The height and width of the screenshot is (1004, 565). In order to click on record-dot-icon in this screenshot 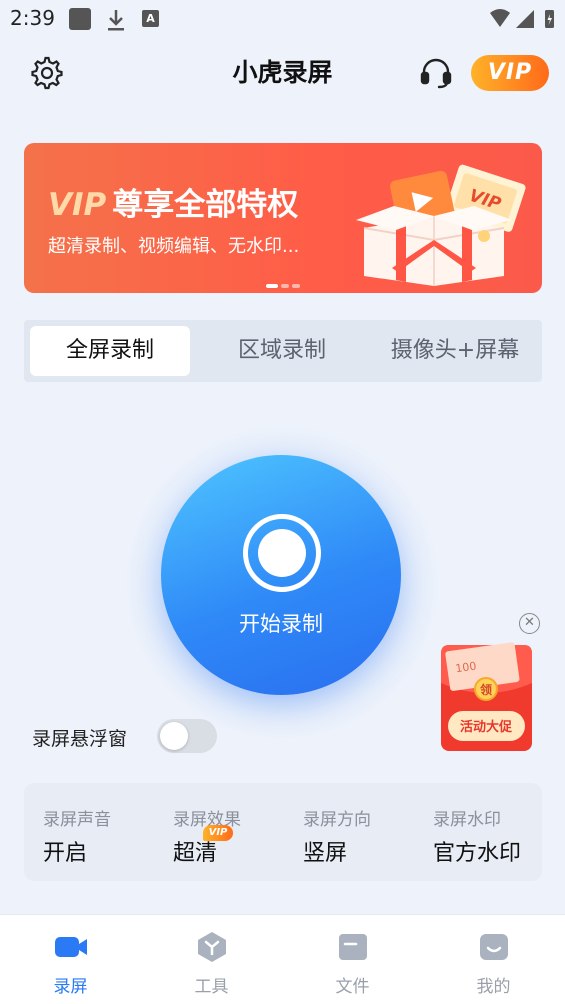, I will do `click(282, 553)`.